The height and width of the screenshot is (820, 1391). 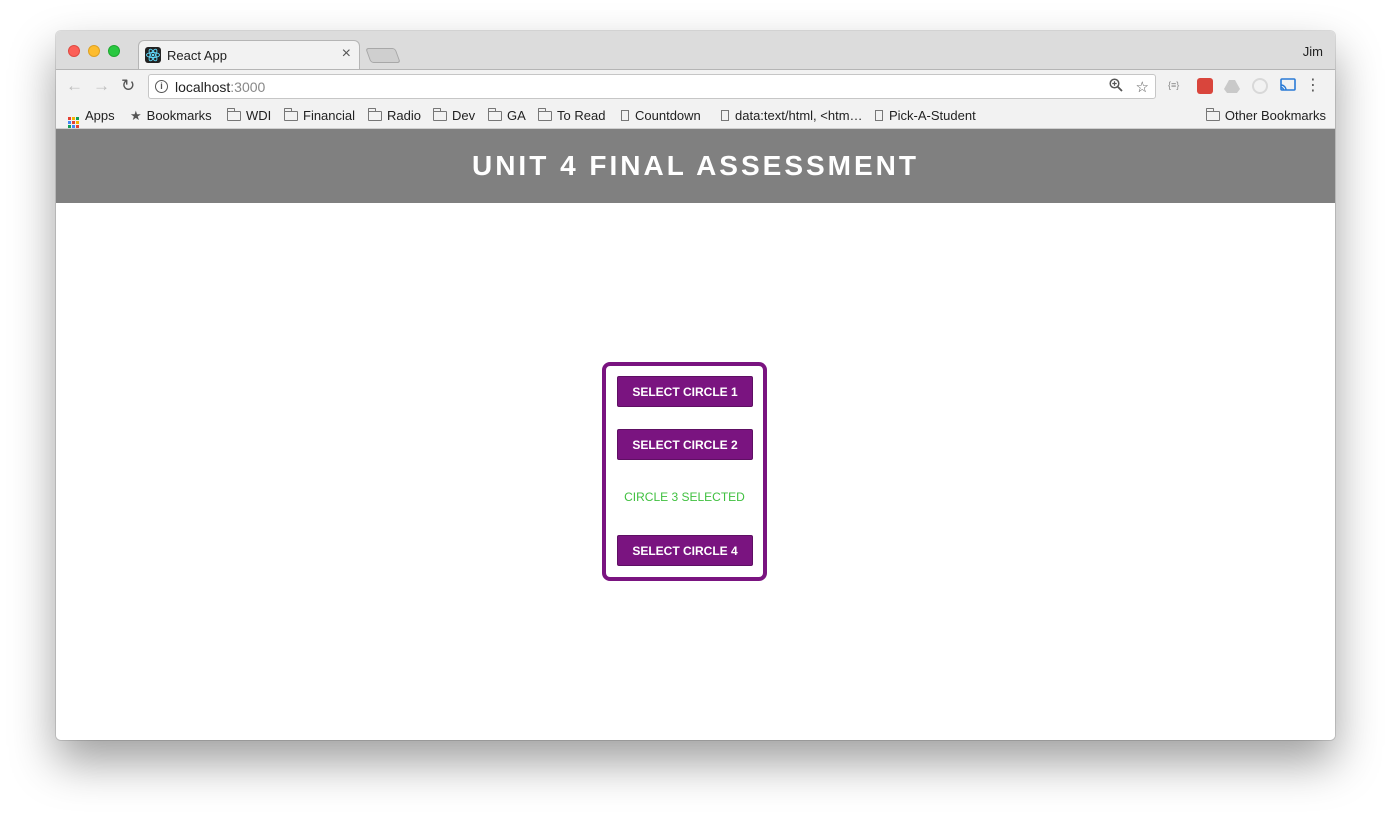 I want to click on bookmark-label: Bookmarks, so click(x=179, y=115).